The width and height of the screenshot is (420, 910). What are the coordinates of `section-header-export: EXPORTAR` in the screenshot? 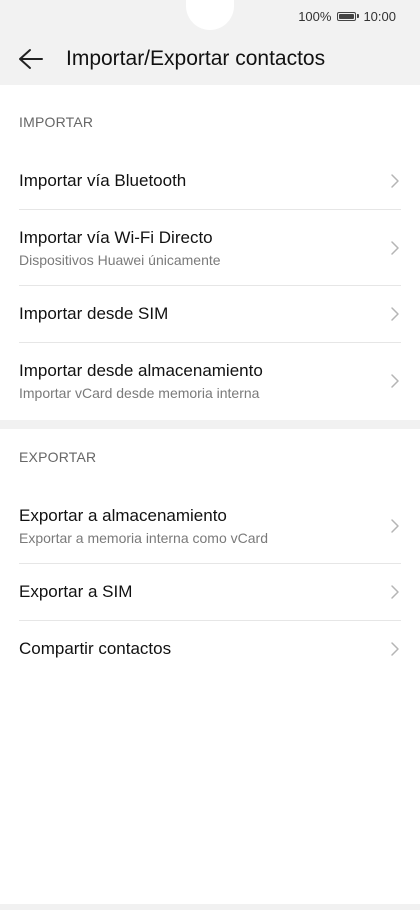 It's located at (58, 457).